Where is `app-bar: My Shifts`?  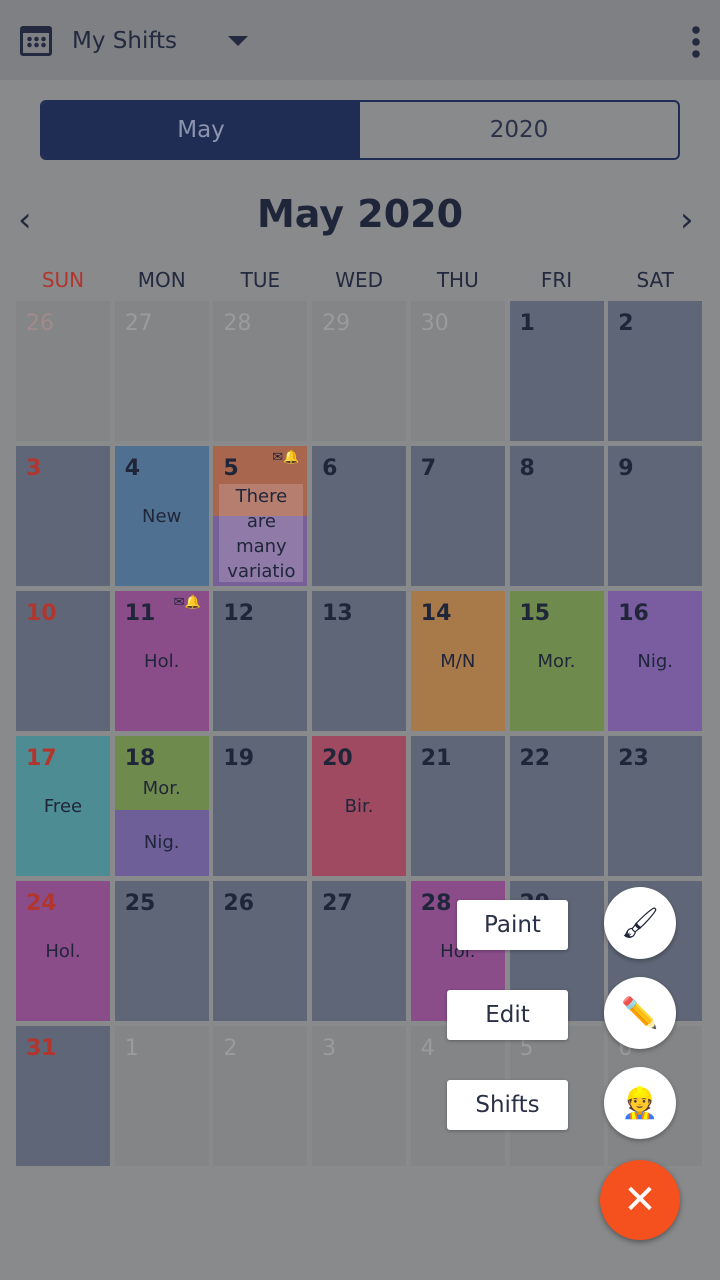
app-bar: My Shifts is located at coordinates (360, 40).